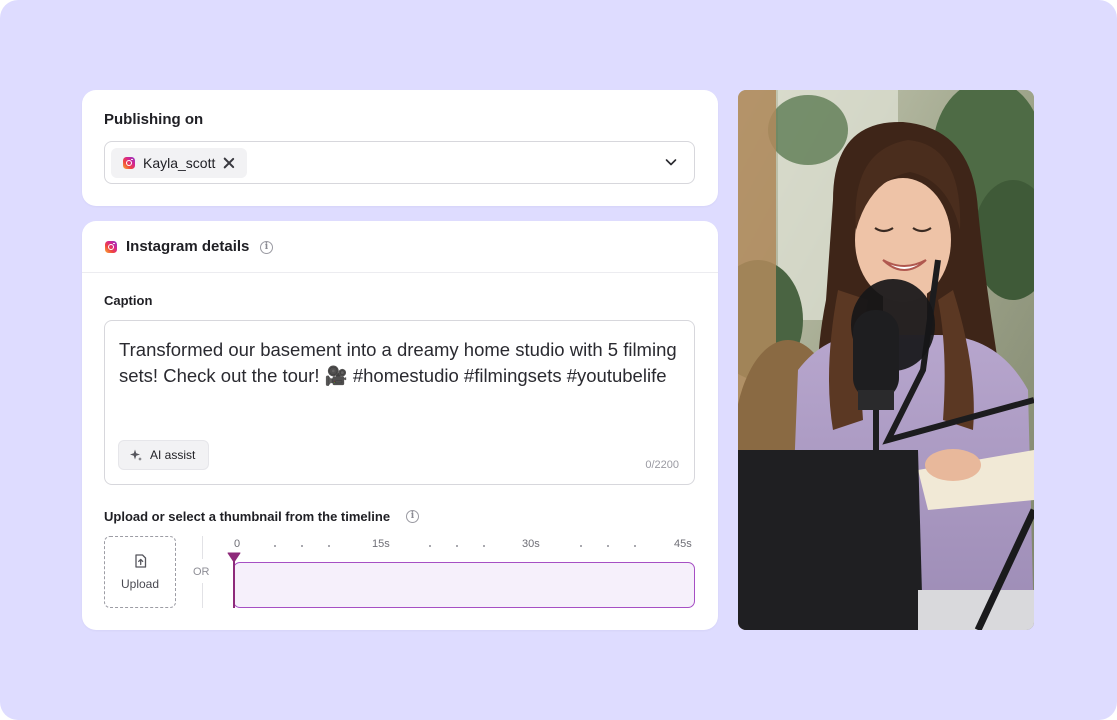  I want to click on playhead-handle-icon, so click(234, 557).